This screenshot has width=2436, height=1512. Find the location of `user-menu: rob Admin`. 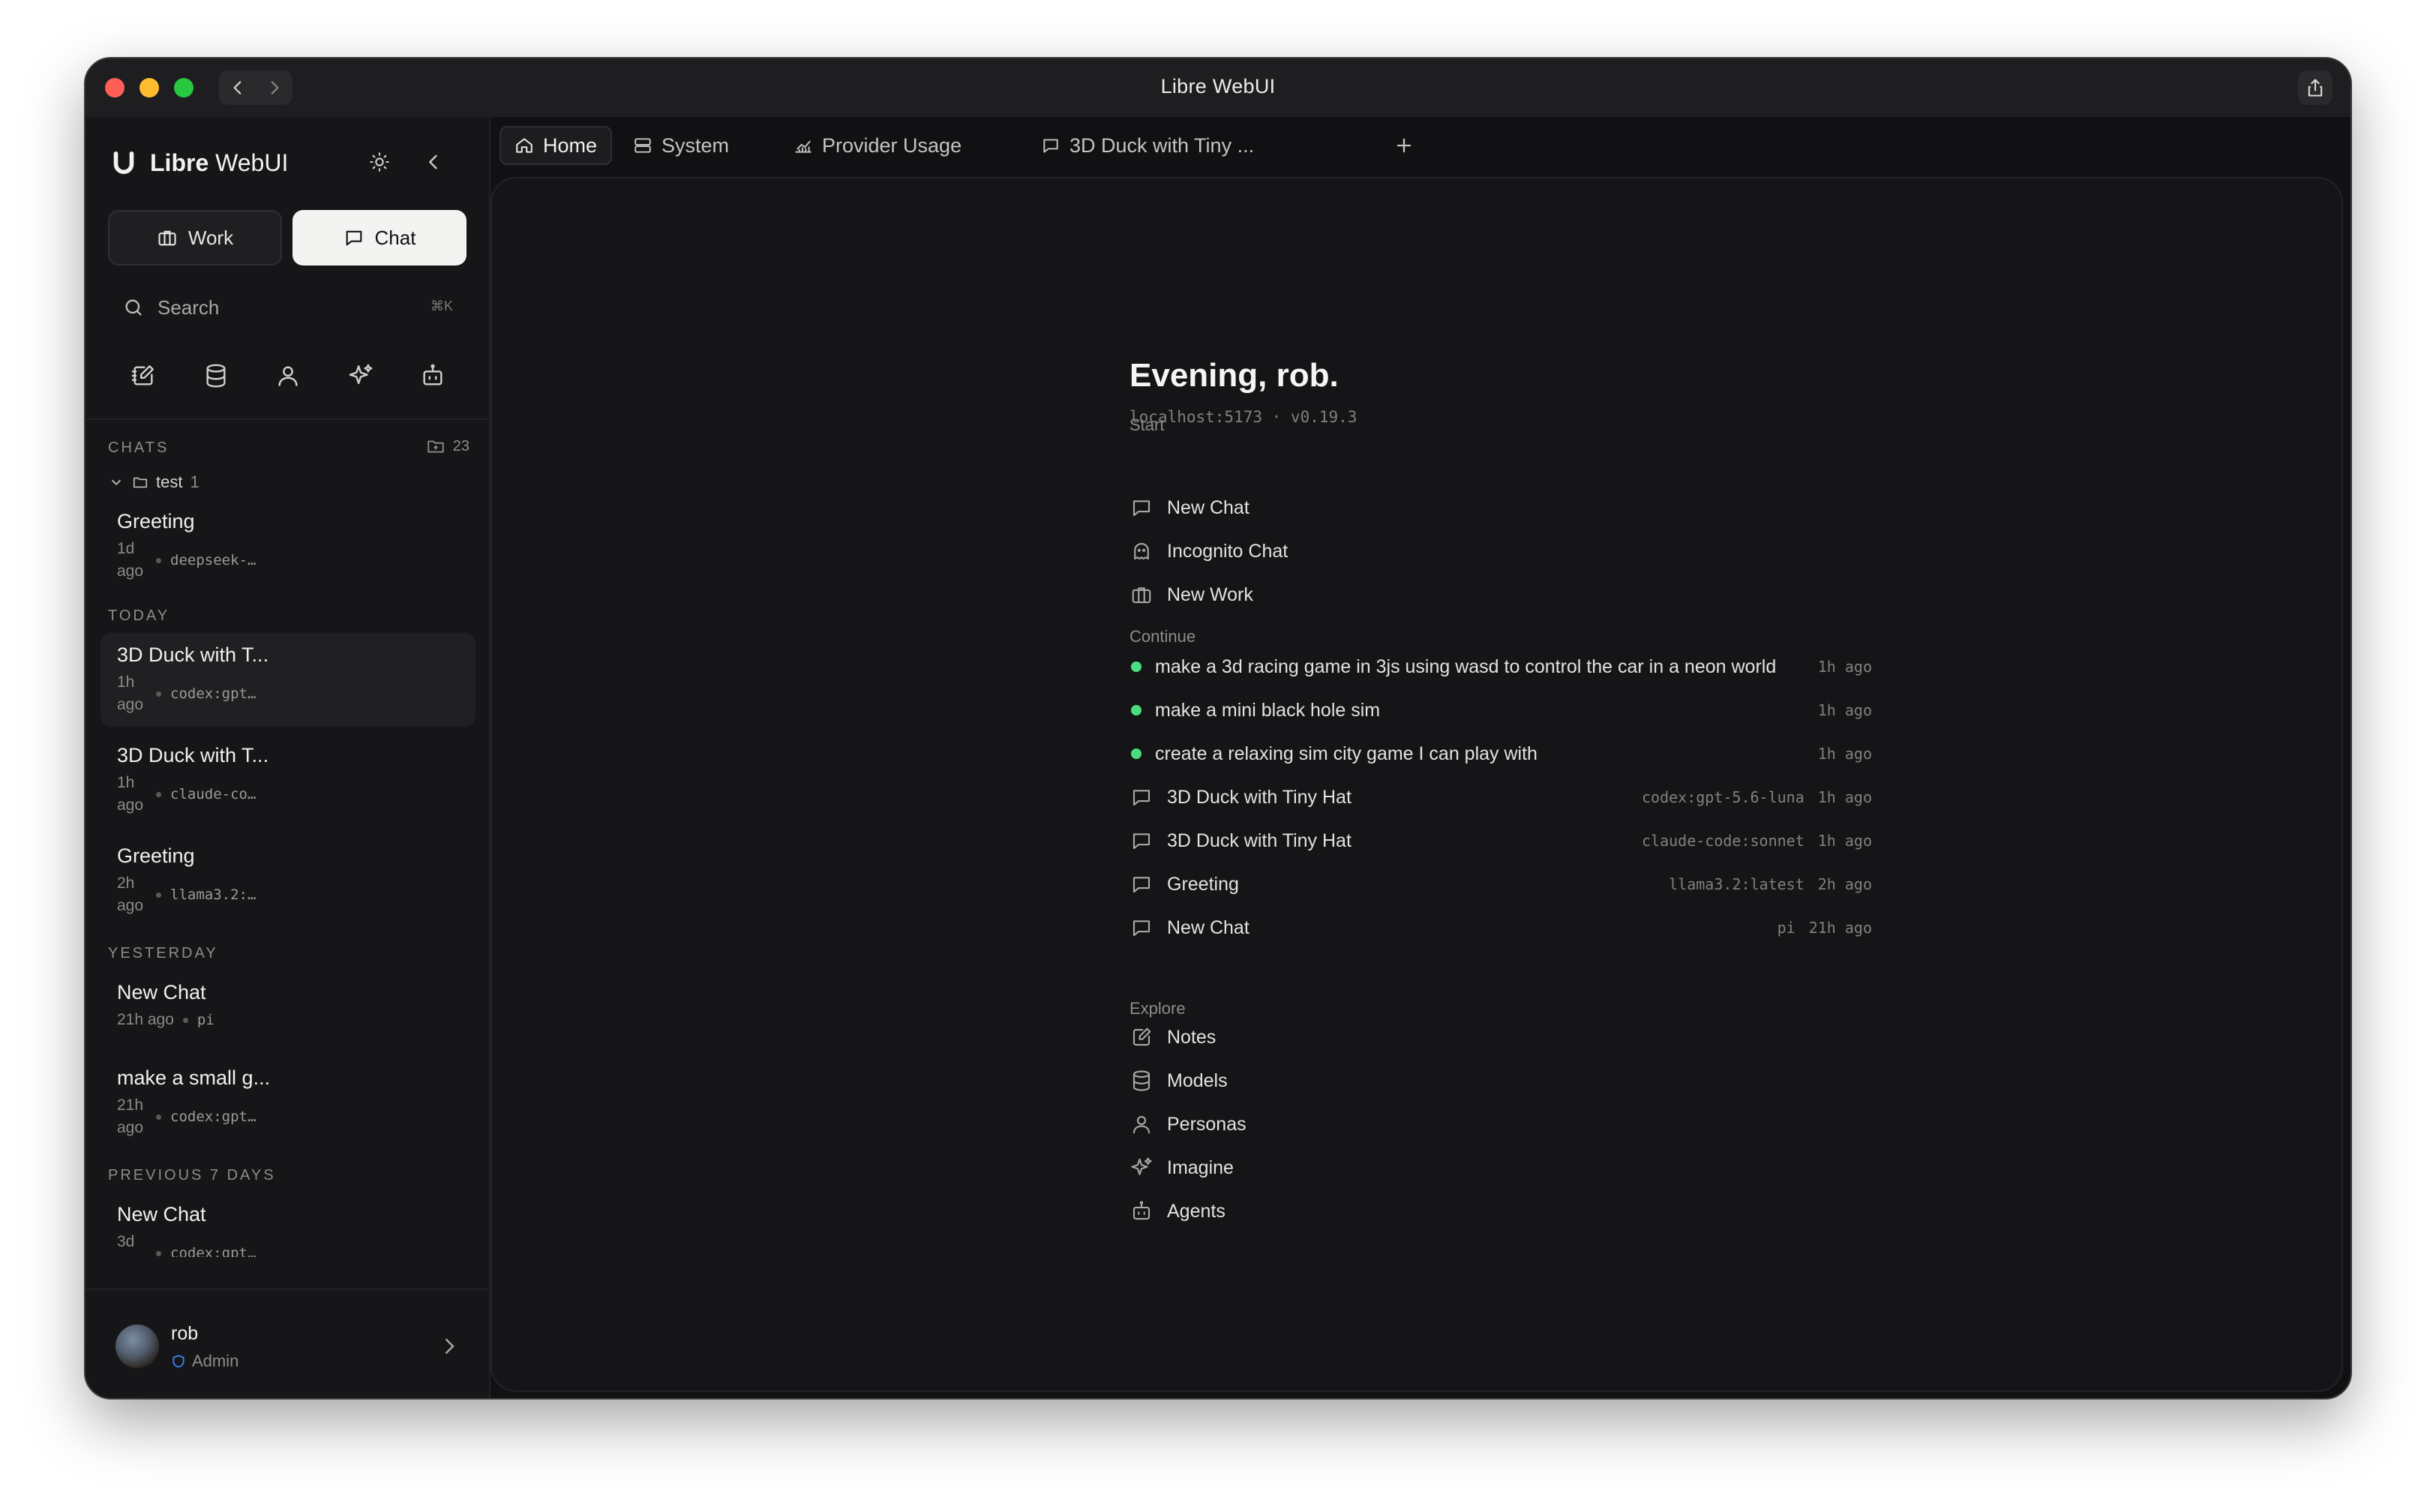

user-menu: rob Admin is located at coordinates (288, 1343).